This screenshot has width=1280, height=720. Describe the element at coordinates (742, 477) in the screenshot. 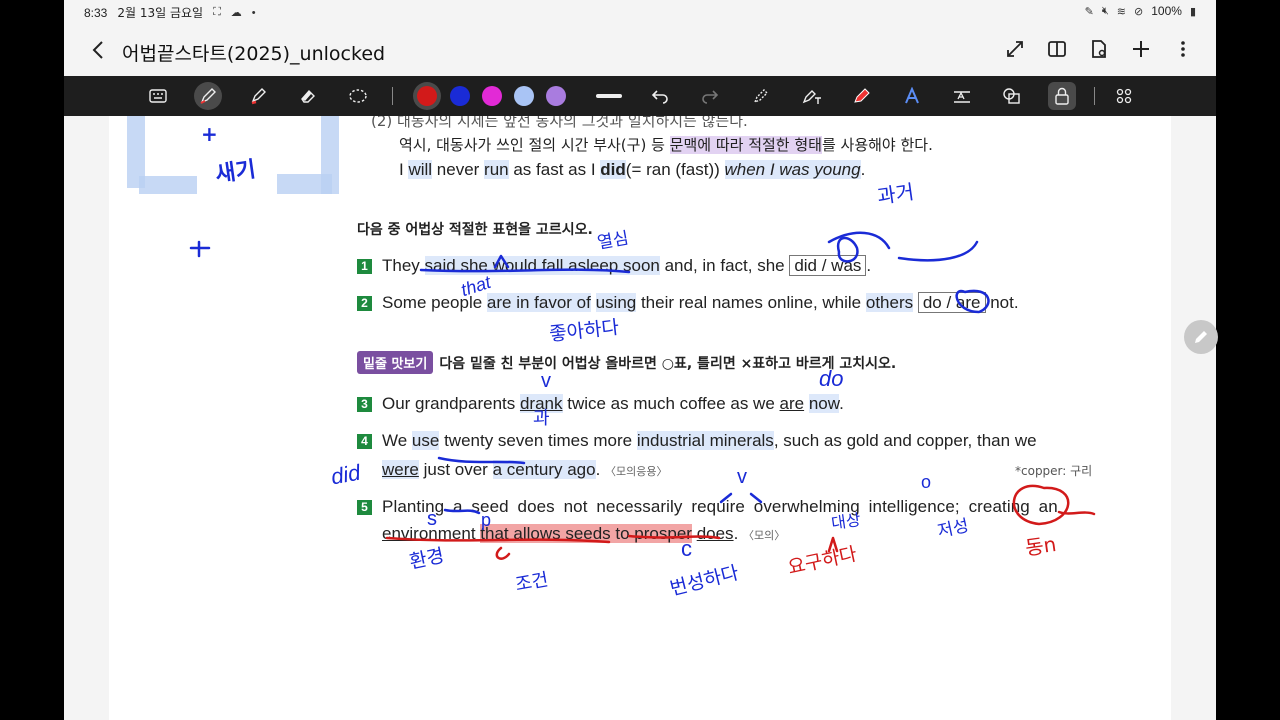

I see `handwriting-v-2: v` at that location.